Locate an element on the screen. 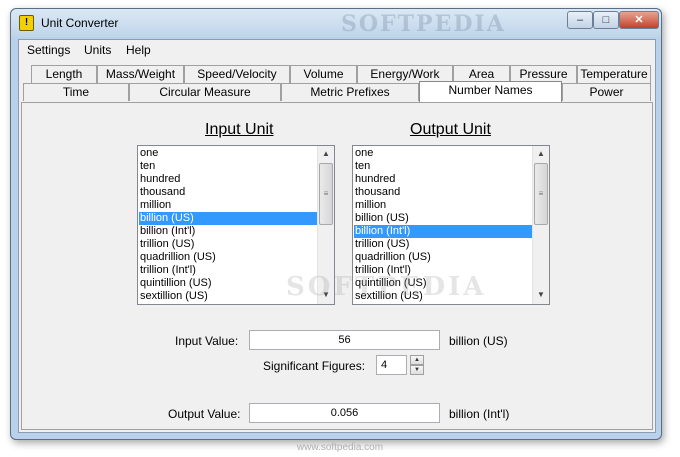 Image resolution: width=680 pixels, height=457 pixels. minimize-icon: – is located at coordinates (580, 20).